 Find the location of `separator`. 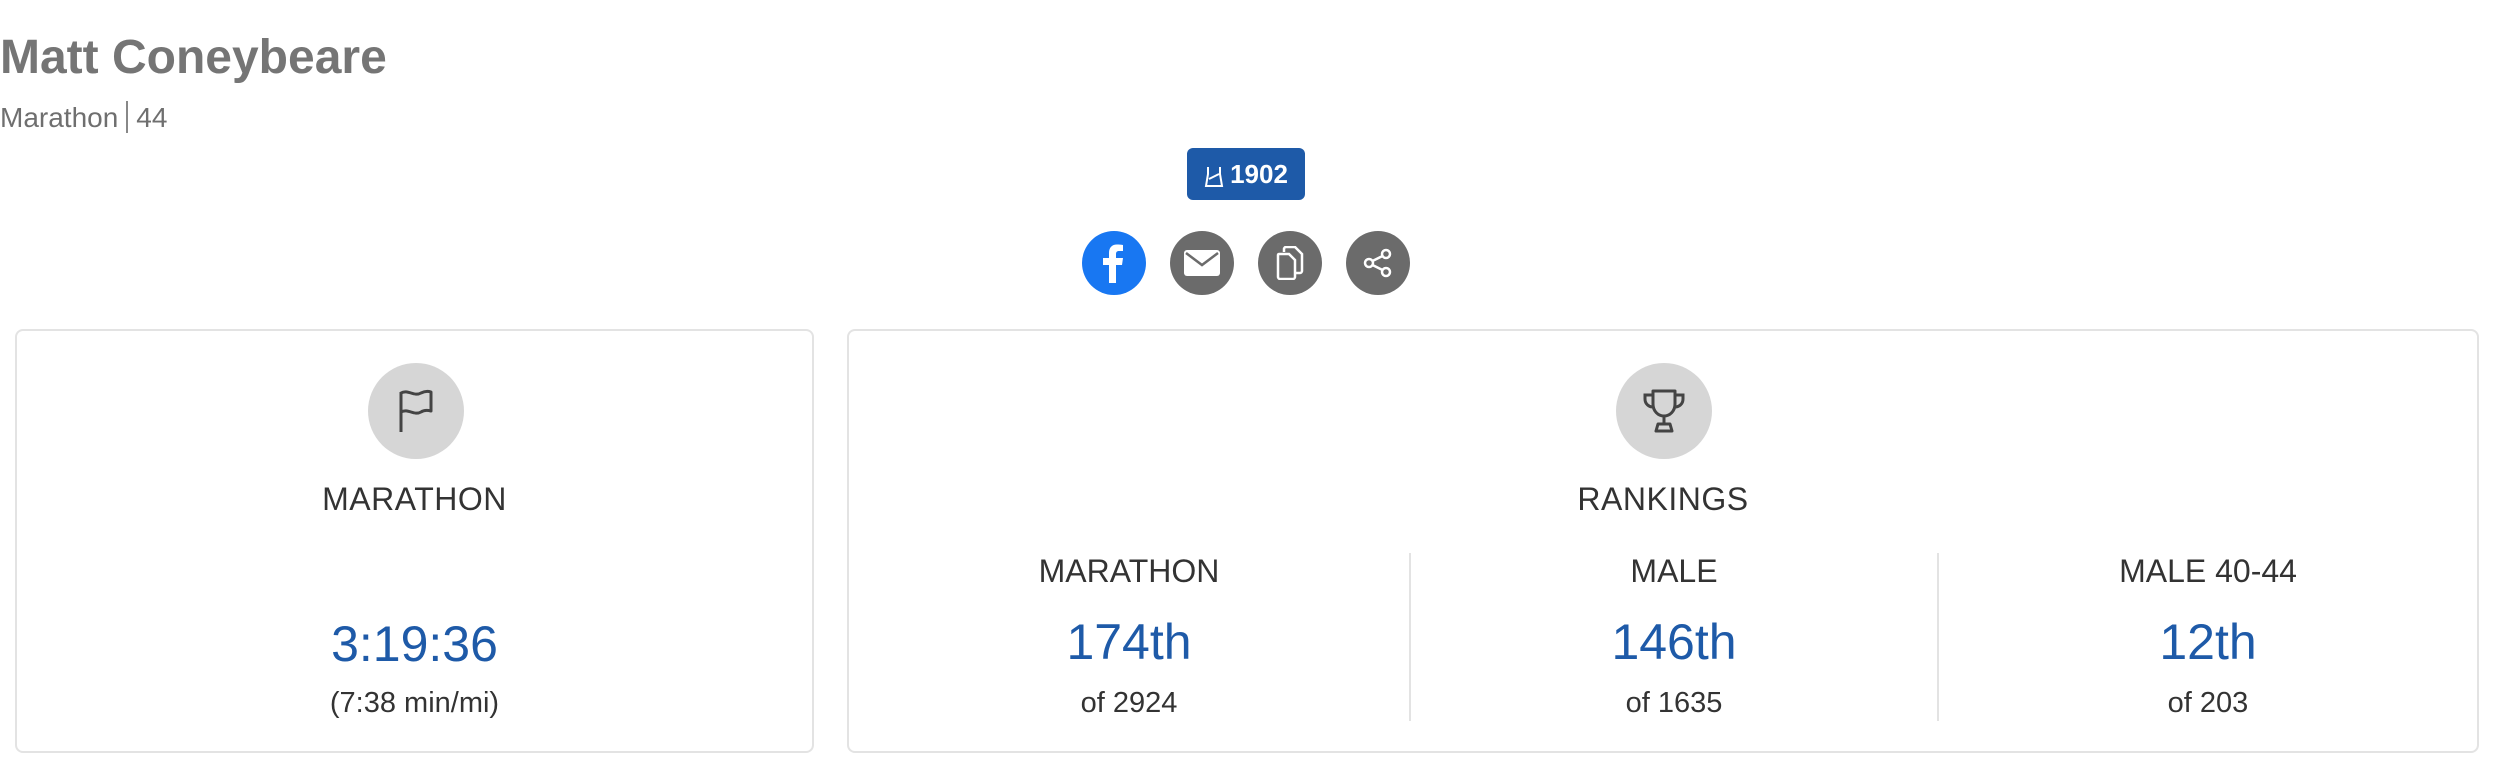

separator is located at coordinates (127, 117).